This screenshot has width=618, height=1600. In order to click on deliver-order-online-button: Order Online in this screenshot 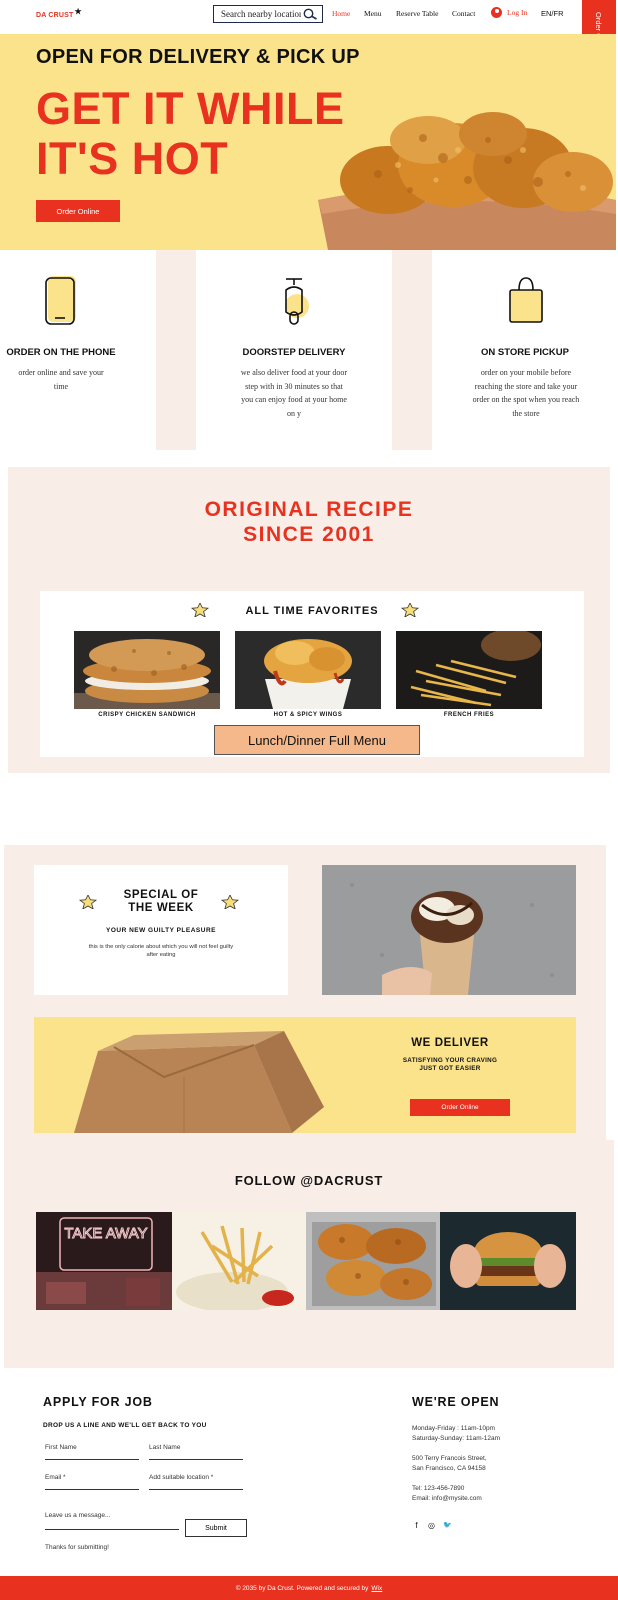, I will do `click(460, 1107)`.